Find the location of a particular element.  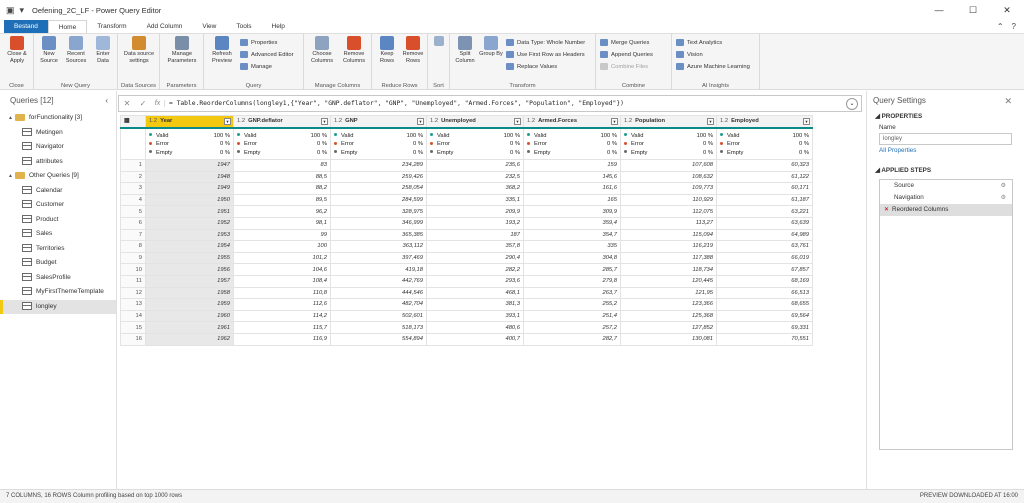

vision-button: Vision is located at coordinates (689, 55).